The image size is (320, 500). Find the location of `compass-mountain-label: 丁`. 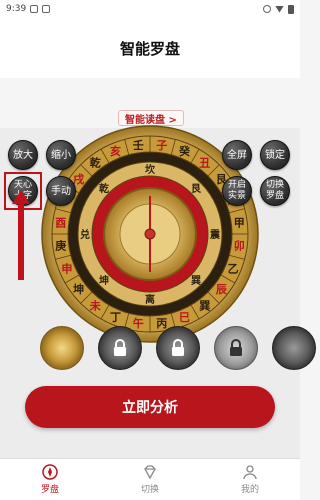

compass-mountain-label: 丁 is located at coordinates (115, 317).